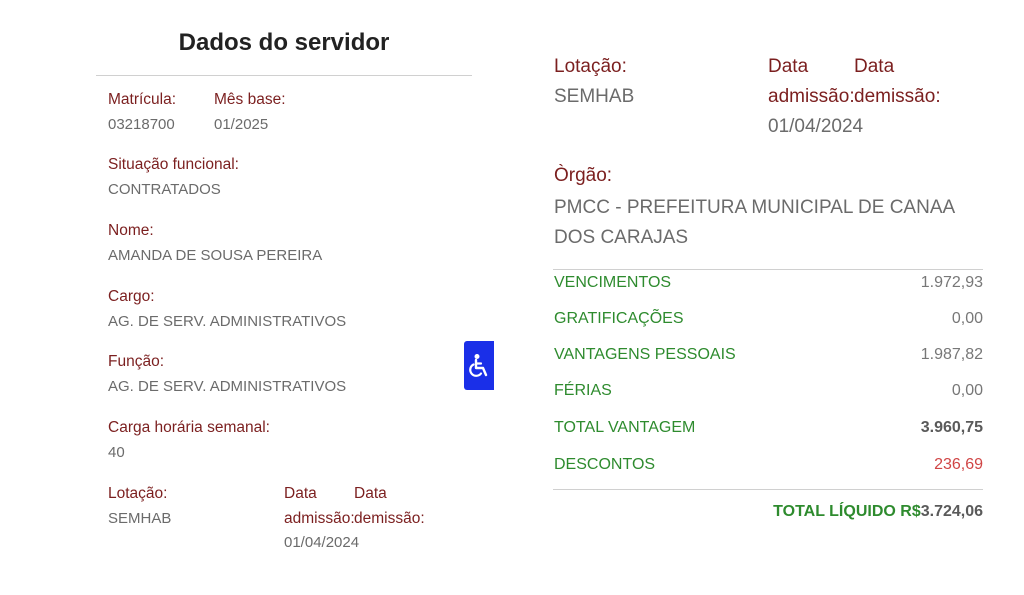  Describe the element at coordinates (768, 489) in the screenshot. I see `table-bottom-divider` at that location.